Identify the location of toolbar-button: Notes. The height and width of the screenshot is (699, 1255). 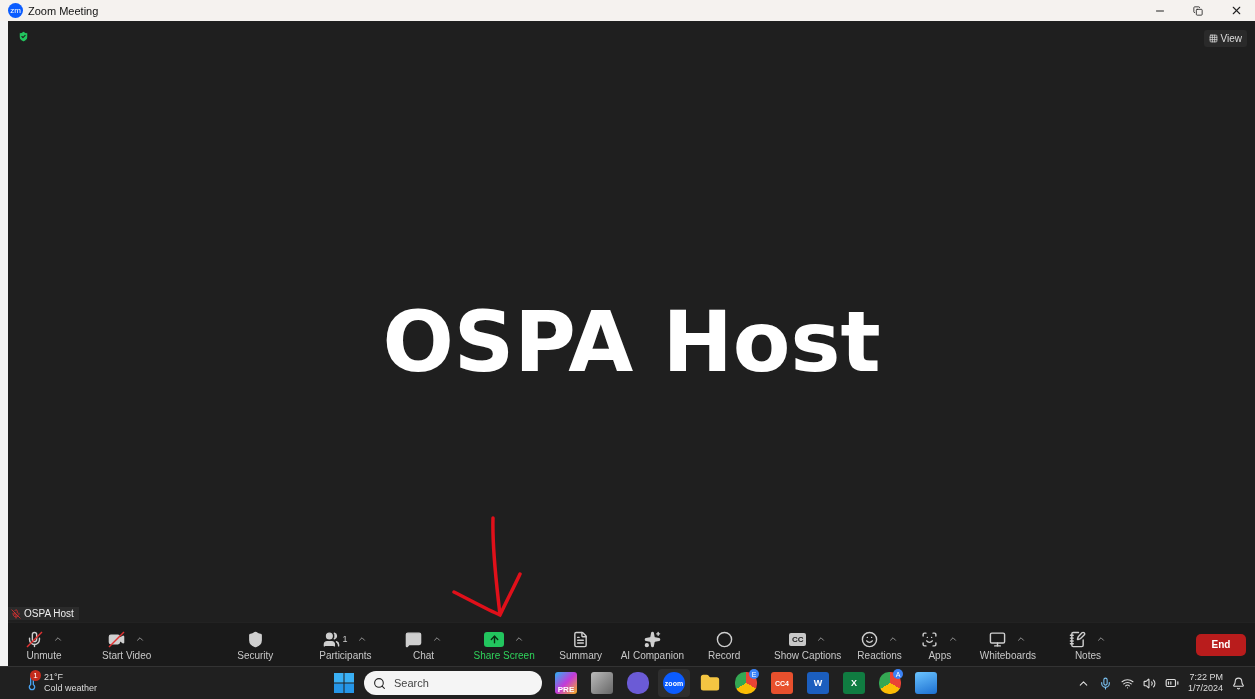
(1087, 655).